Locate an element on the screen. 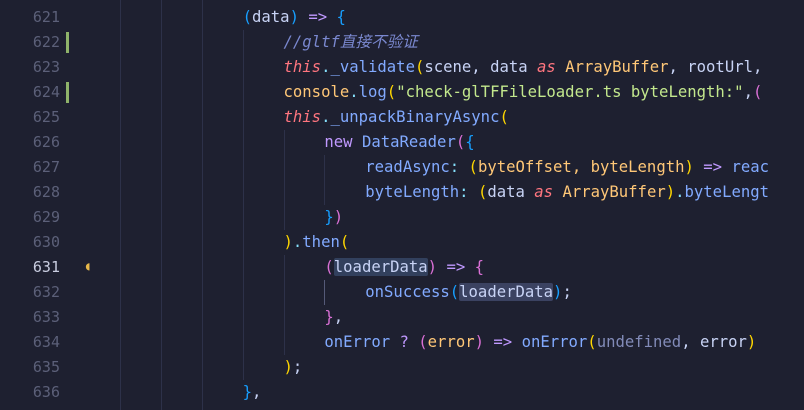  code-text: ).then( is located at coordinates (317, 242).